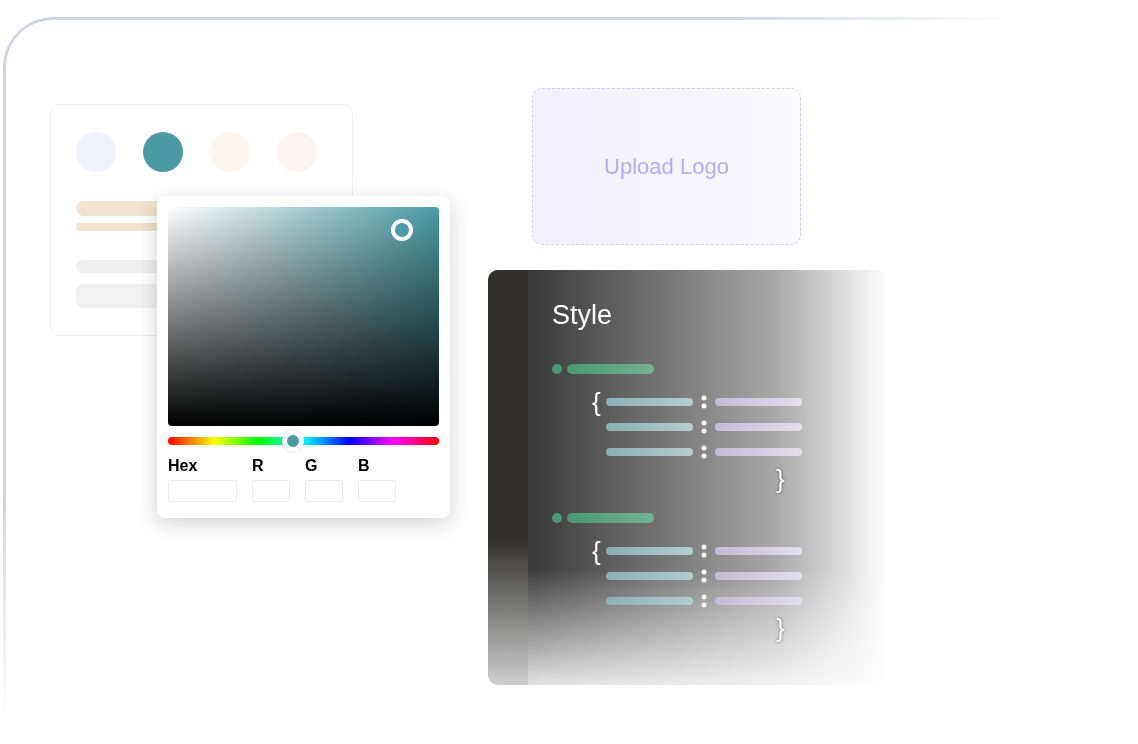  I want to click on field-label: R, so click(258, 466).